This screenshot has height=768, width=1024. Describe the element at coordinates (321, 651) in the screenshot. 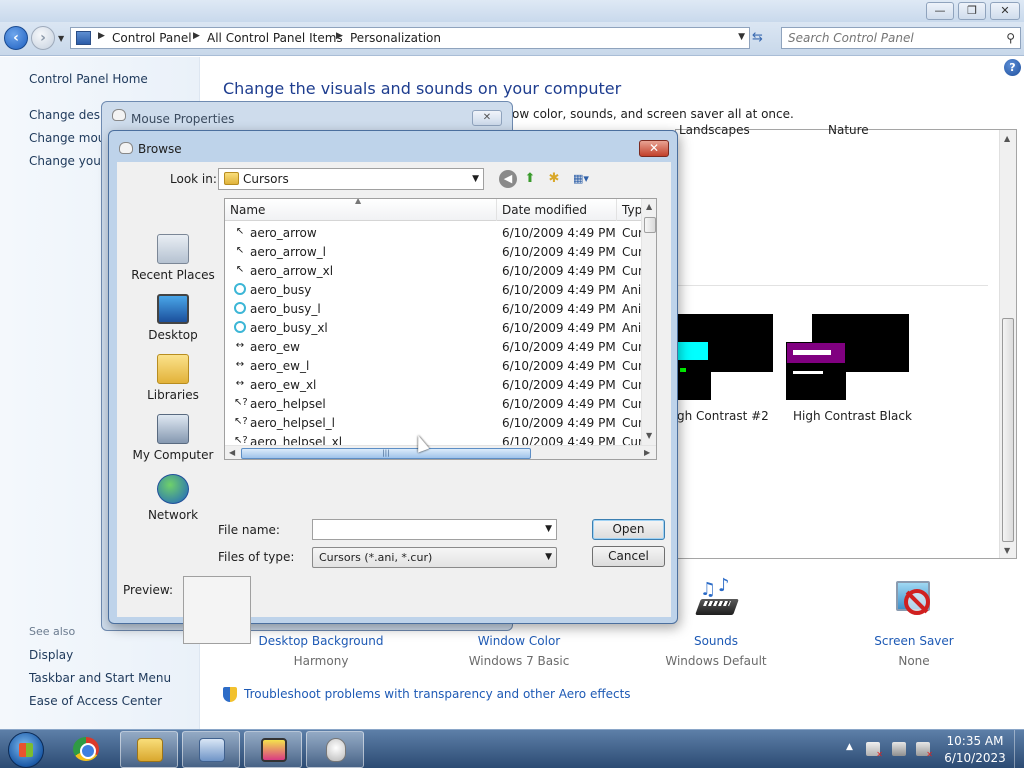

I see `desktop-background-item: Desktop Background Harmony` at that location.